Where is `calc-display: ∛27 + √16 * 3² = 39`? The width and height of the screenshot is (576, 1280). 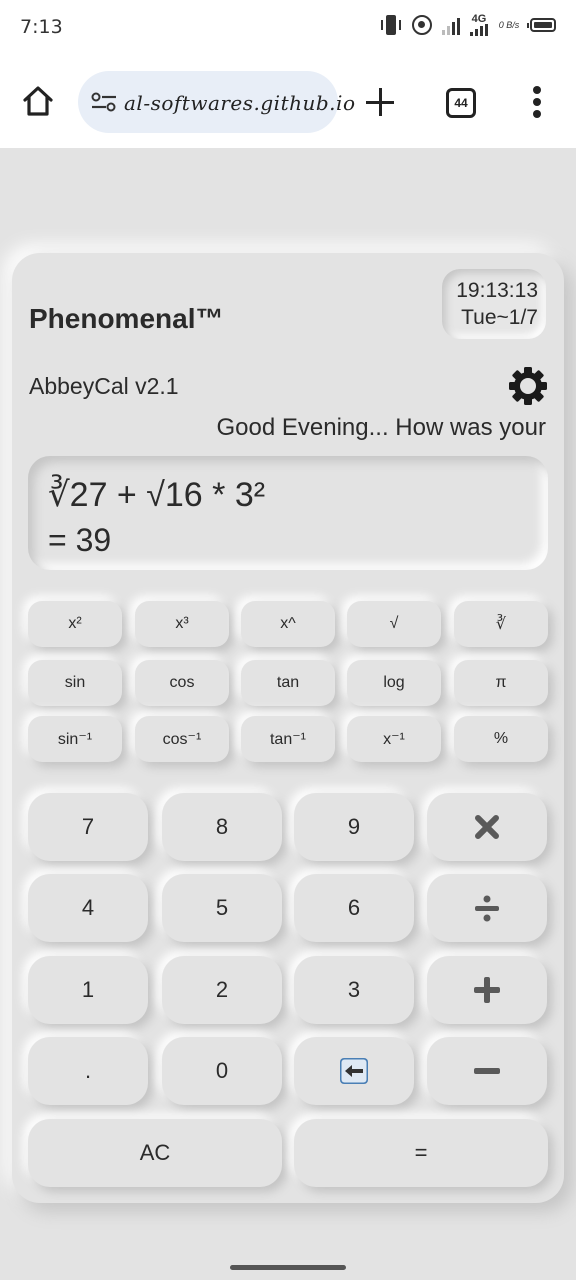 calc-display: ∛27 + √16 * 3² = 39 is located at coordinates (288, 513).